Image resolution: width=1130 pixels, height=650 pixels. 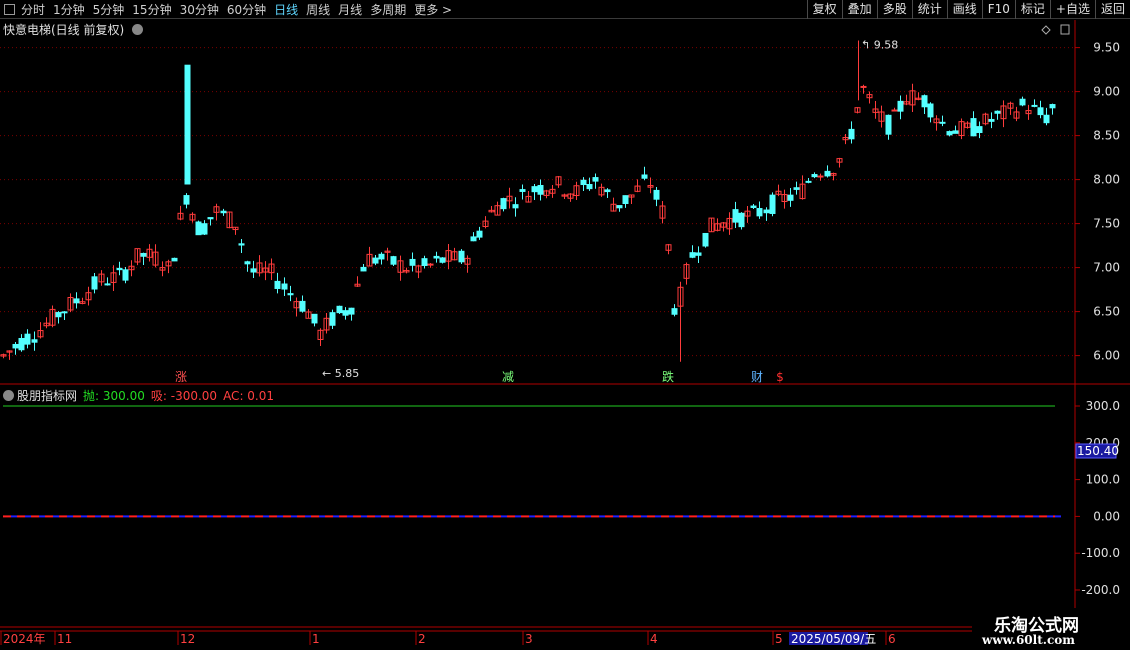 What do you see at coordinates (1106, 268) in the screenshot?
I see `price-tick-label: 7.00` at bounding box center [1106, 268].